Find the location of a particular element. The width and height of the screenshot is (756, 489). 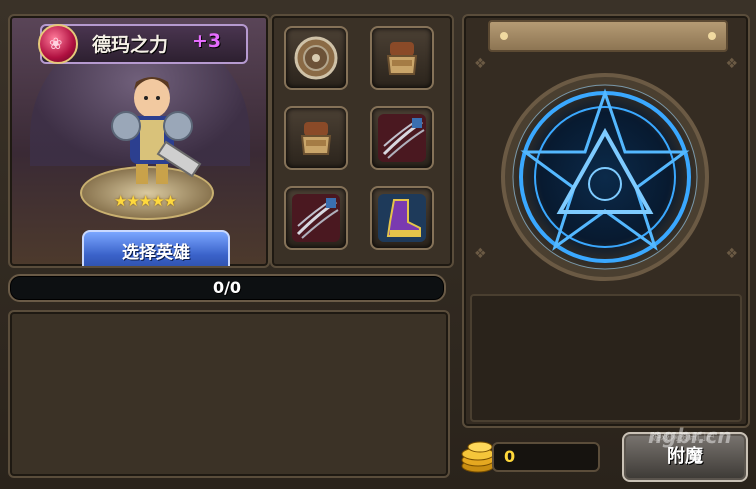

purple-boot-icon is located at coordinates (402, 218).